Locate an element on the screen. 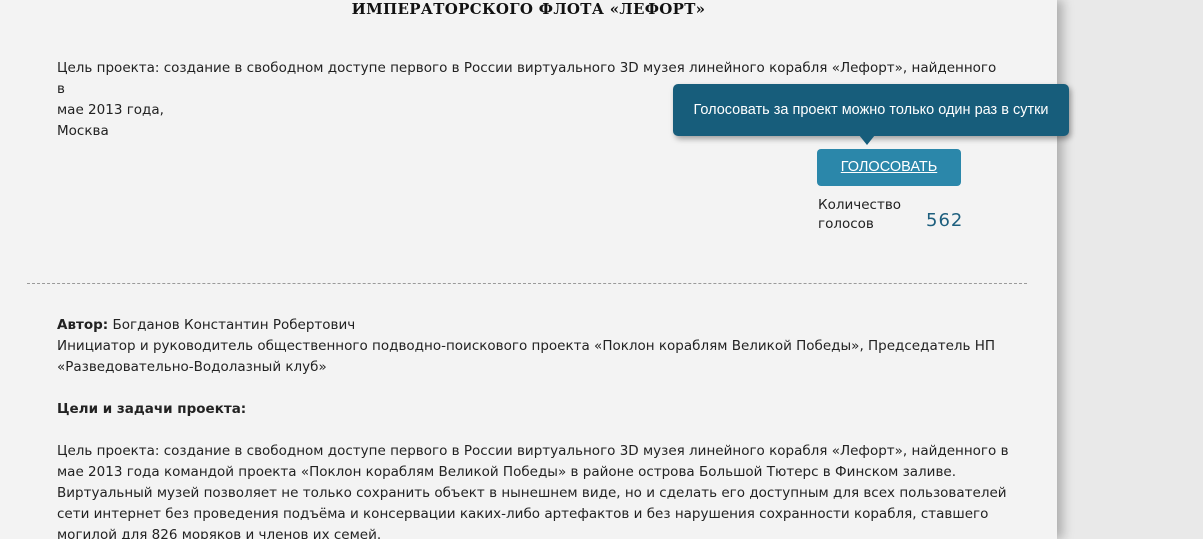  author-name: Богданов Константин Робертович is located at coordinates (234, 325).